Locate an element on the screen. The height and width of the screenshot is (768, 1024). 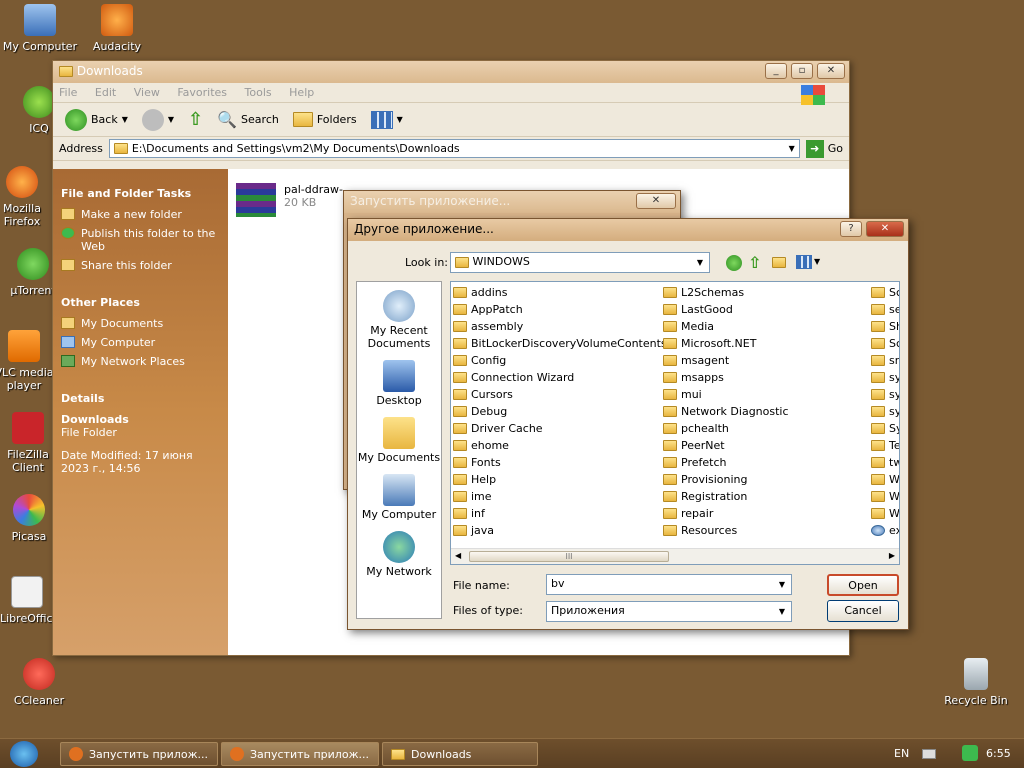
list-item: Prefetch is located at coordinates (726, 462).